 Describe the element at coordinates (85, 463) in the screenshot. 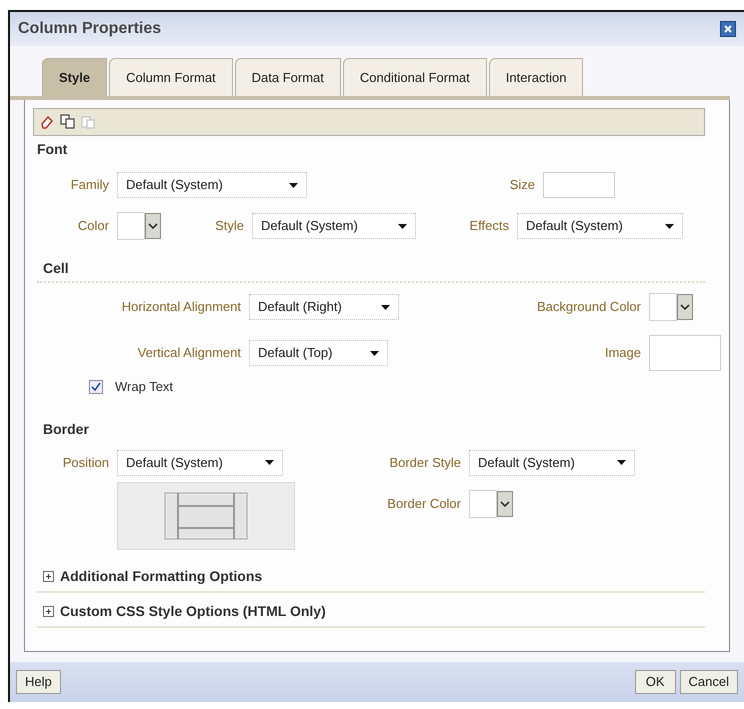

I see `field-label: Position` at that location.